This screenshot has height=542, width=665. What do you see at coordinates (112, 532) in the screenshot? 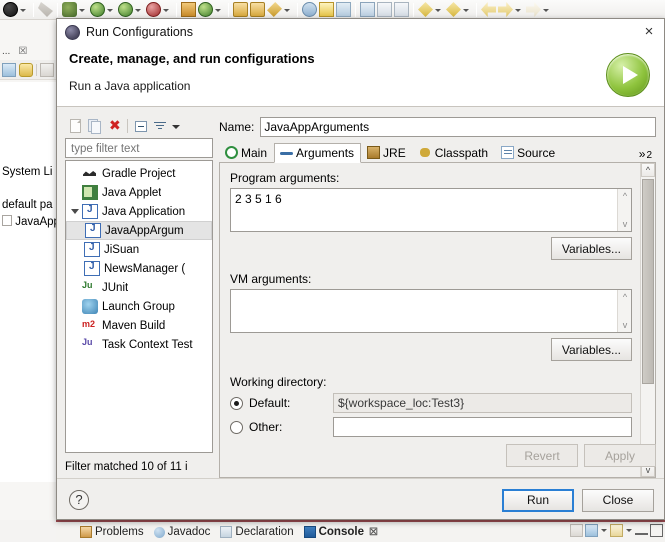
I see `bottom-tab-problems: Problems` at bounding box center [112, 532].